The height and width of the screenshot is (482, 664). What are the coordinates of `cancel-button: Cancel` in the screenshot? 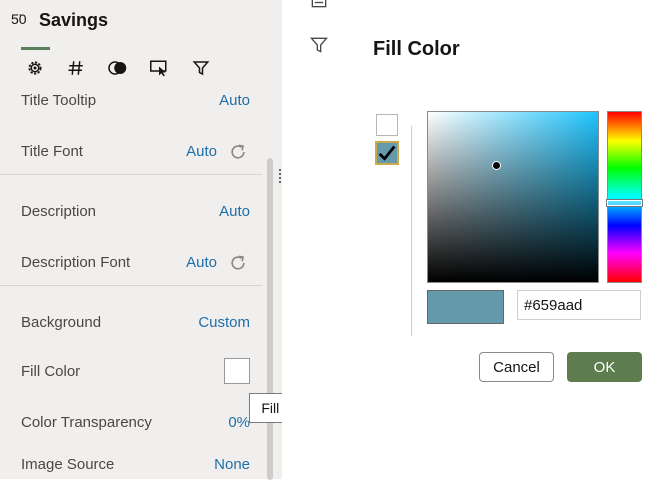 It's located at (516, 367).